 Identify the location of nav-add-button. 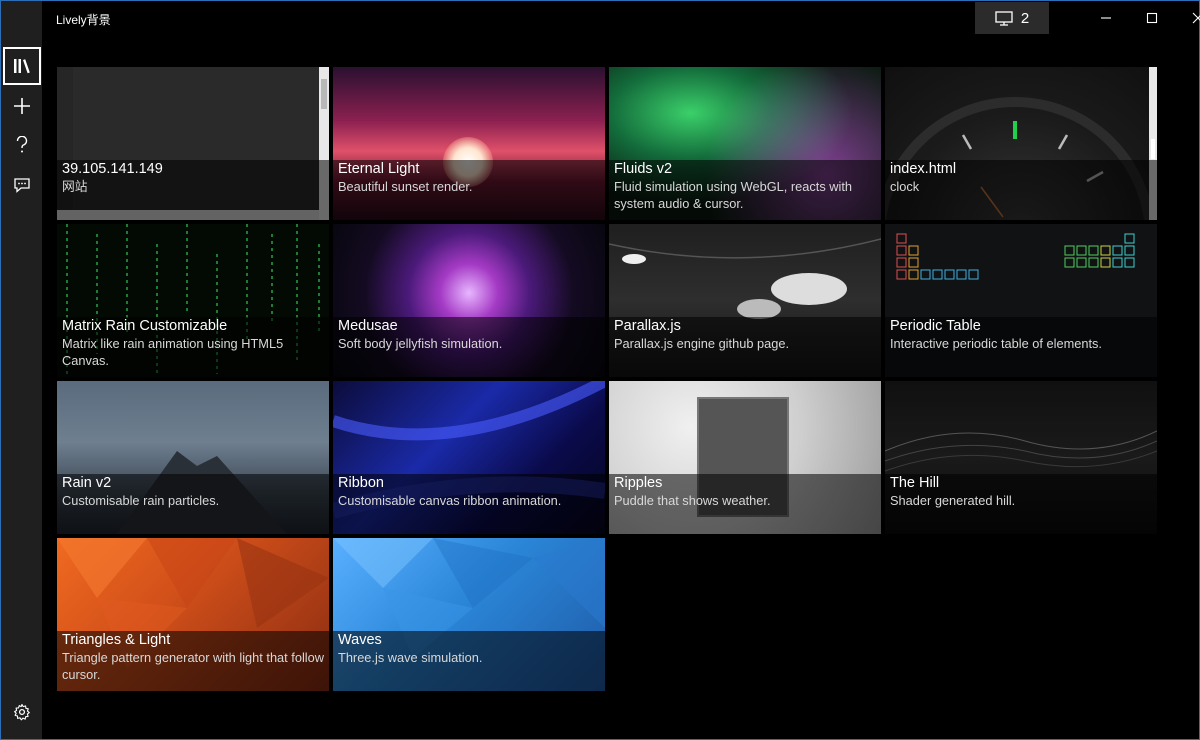
(22, 106).